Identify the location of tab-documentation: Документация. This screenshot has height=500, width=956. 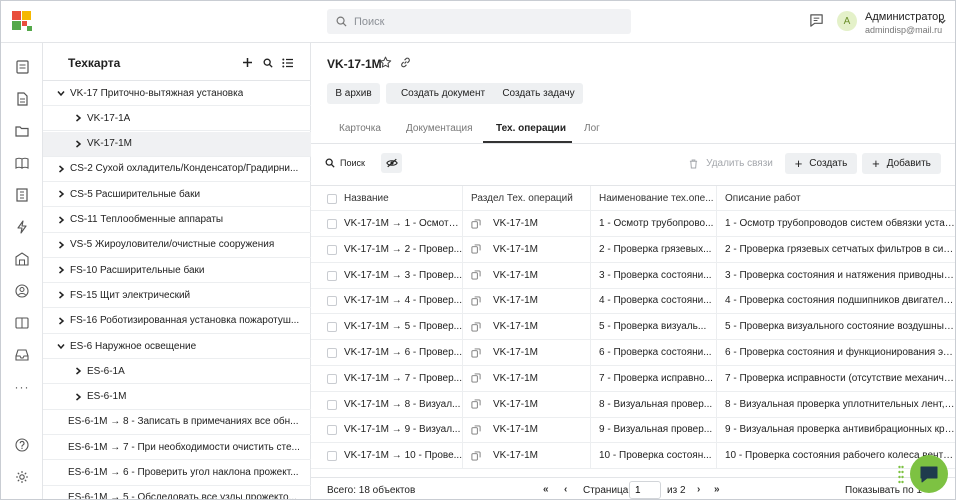
(439, 128).